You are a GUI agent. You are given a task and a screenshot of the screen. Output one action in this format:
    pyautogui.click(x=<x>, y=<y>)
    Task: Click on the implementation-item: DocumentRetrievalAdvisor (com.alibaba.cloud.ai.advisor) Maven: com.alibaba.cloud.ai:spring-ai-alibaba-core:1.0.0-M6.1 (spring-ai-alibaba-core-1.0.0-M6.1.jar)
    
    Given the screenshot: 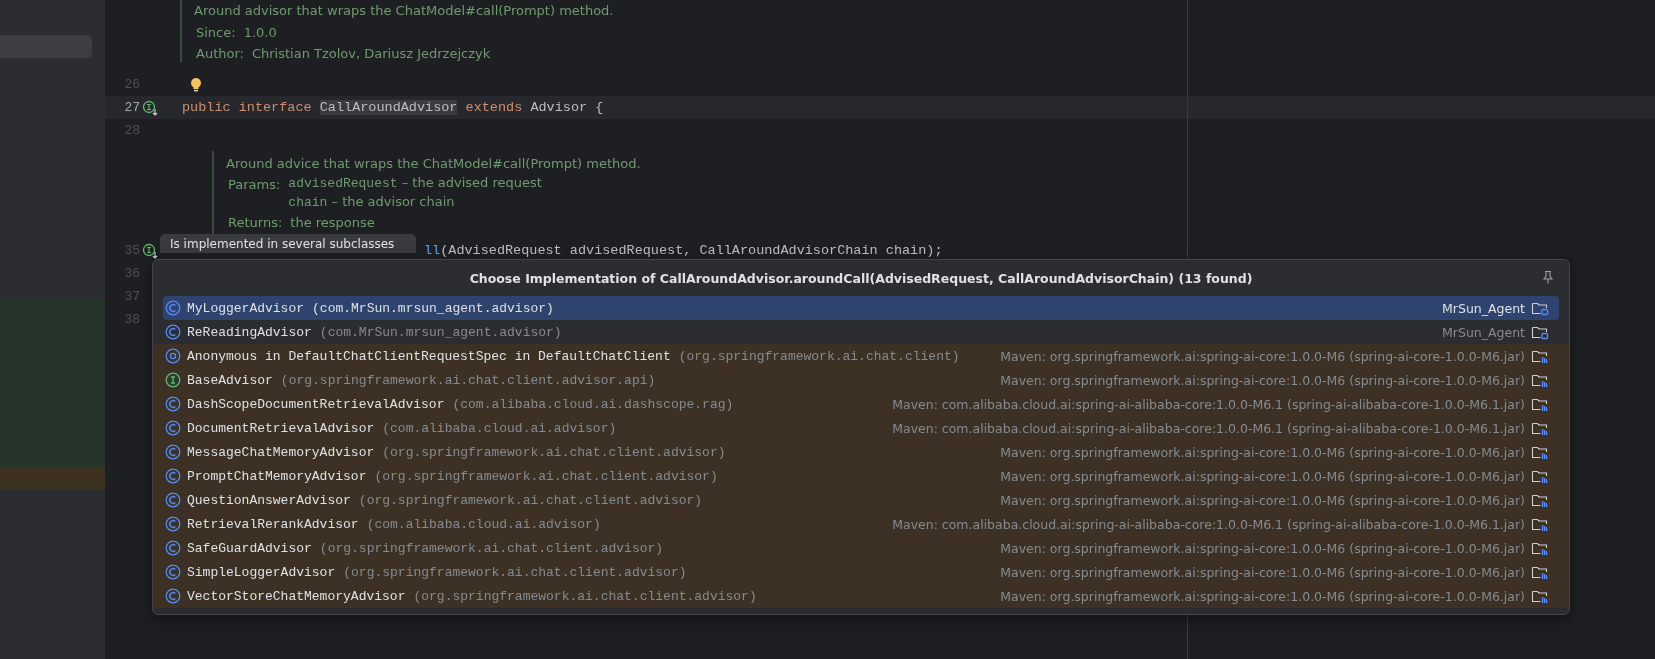 What is the action you would take?
    pyautogui.click(x=861, y=428)
    